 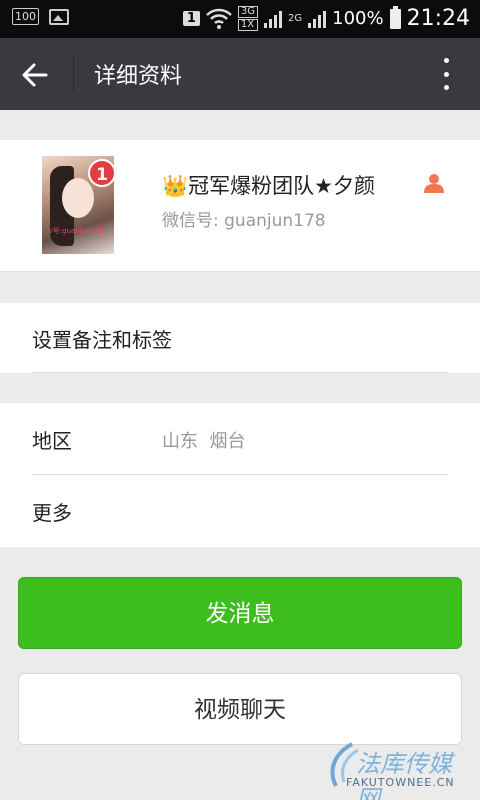 What do you see at coordinates (240, 74) in the screenshot?
I see `app-bar: 详细资料` at bounding box center [240, 74].